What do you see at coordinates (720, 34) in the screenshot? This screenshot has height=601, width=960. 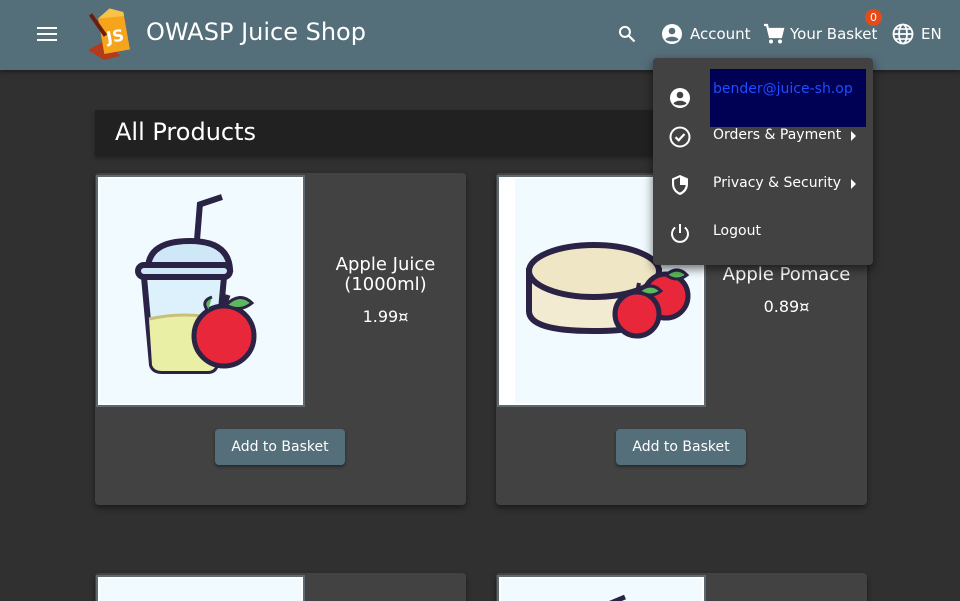 I see `account-label: Account` at bounding box center [720, 34].